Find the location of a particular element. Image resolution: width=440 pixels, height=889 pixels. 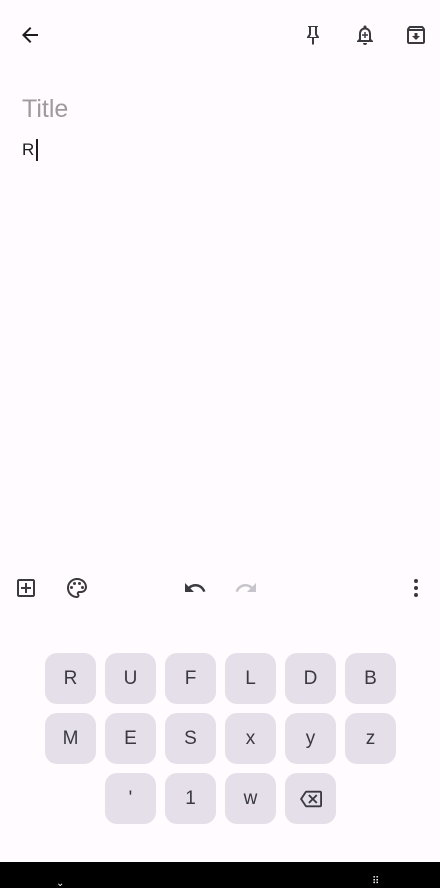

backspace-icon is located at coordinates (310, 798).